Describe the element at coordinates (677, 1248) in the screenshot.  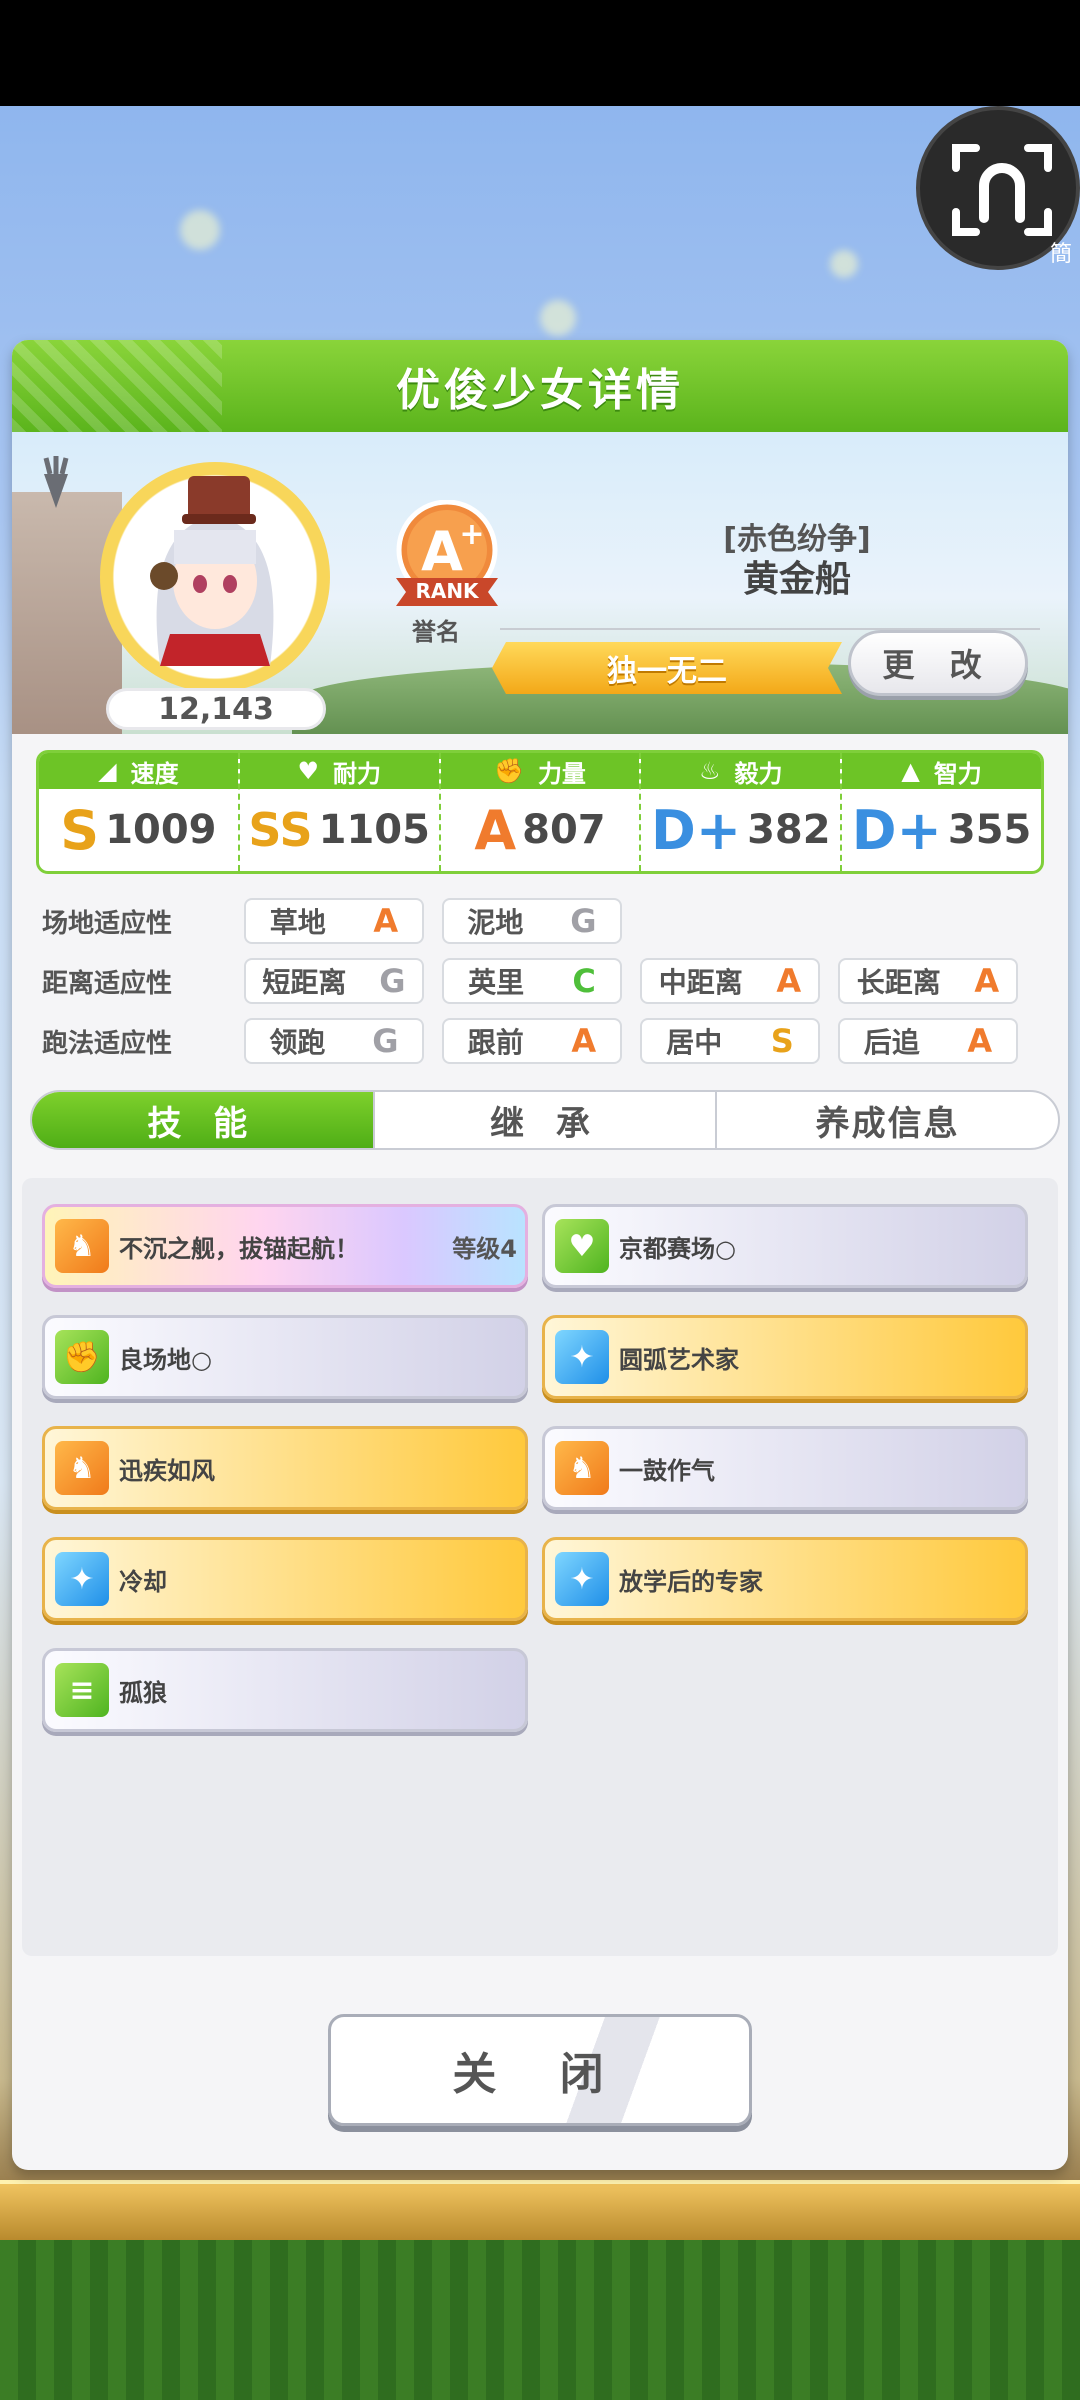
I see `skill-name: 京都赛场○` at that location.